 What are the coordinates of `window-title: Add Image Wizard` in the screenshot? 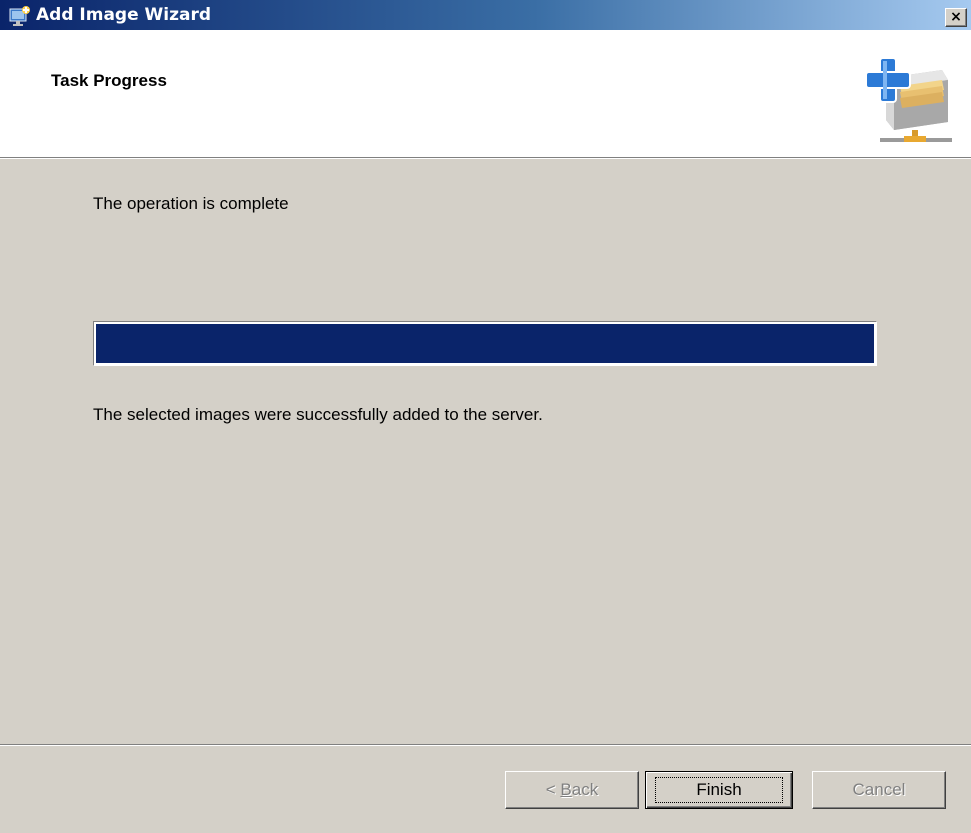 It's located at (124, 15).